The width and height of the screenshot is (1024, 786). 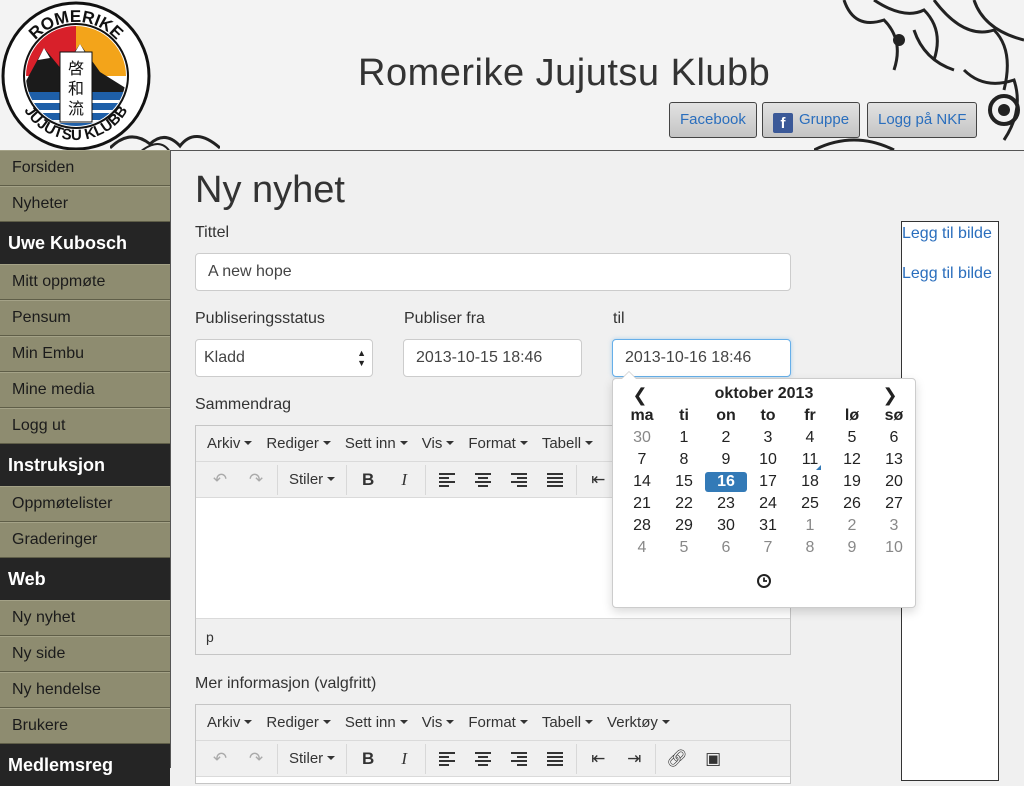 What do you see at coordinates (492, 358) in the screenshot?
I see `publish-from-input: 2013-10-15 18:46` at bounding box center [492, 358].